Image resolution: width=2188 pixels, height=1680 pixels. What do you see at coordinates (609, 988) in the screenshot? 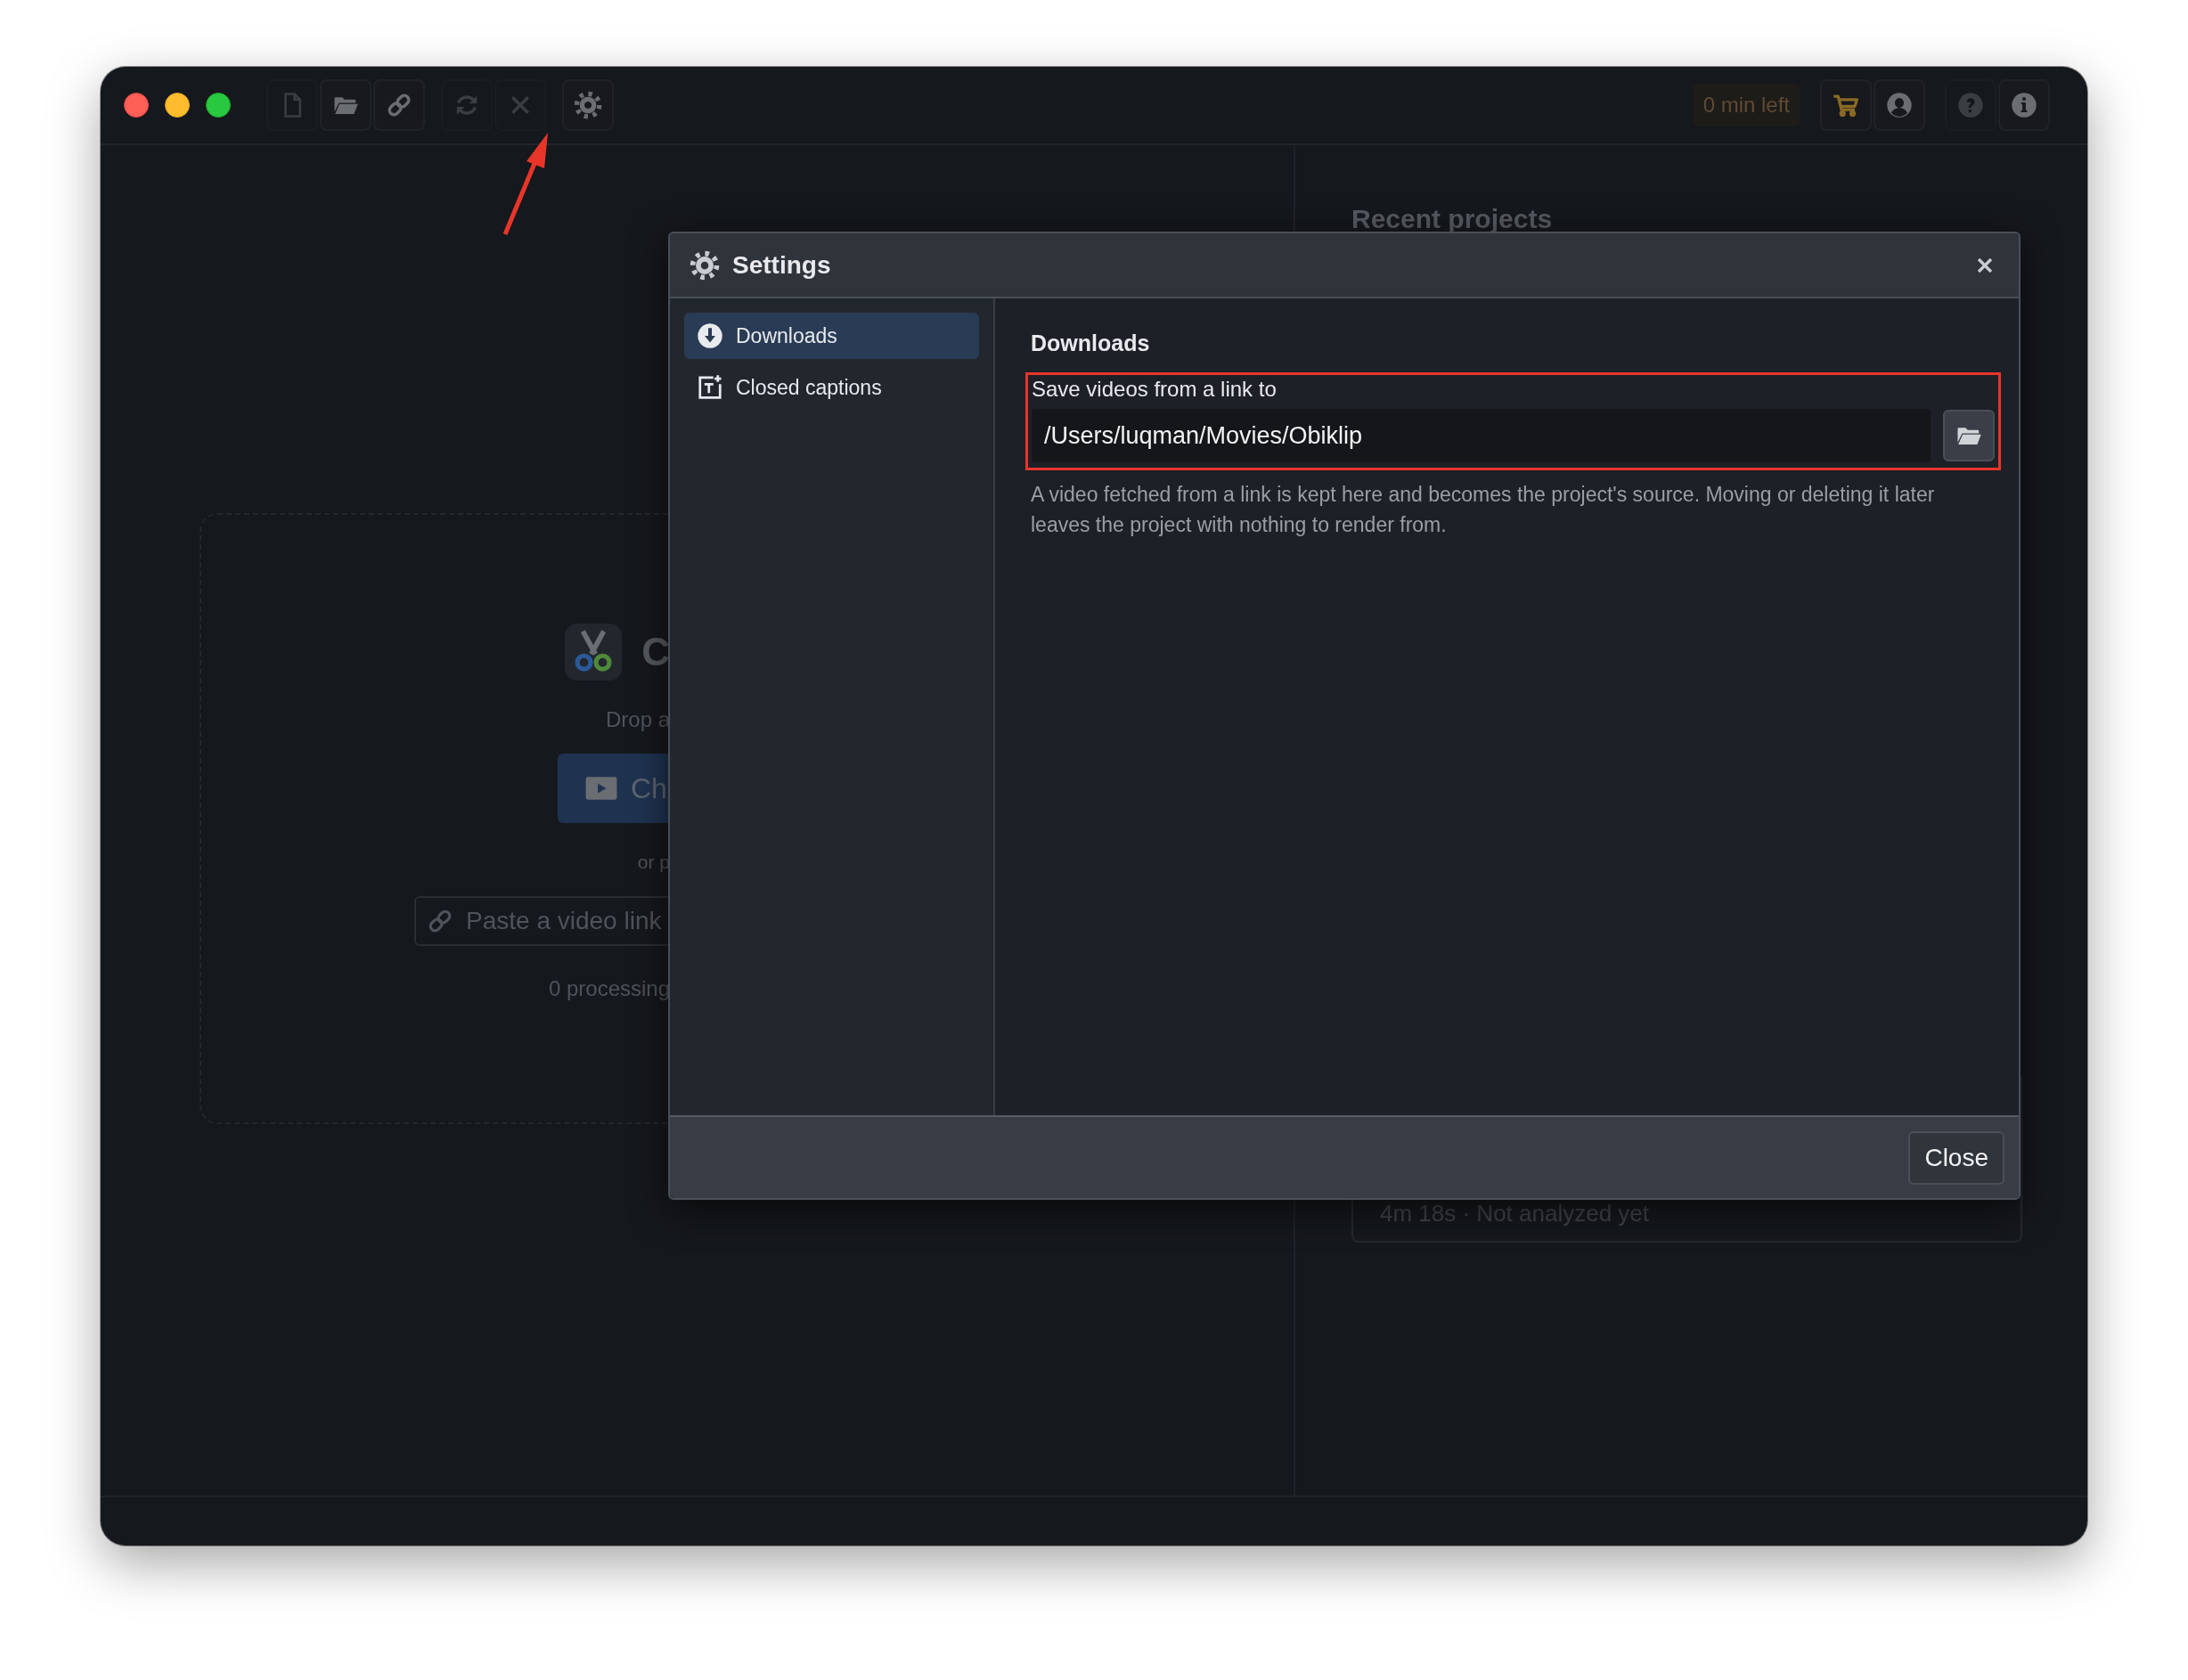
I see `processing-status: 0 processing` at bounding box center [609, 988].